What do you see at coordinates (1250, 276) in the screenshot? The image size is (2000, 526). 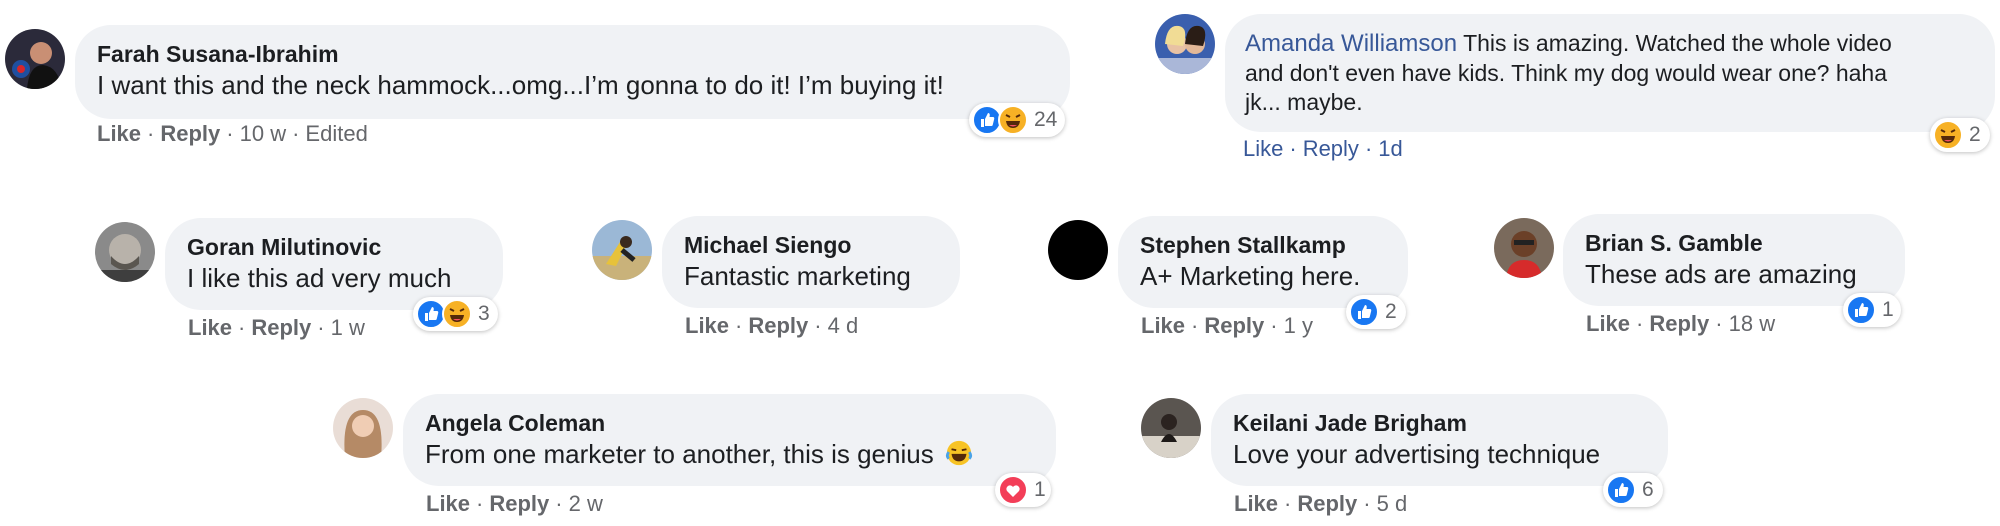 I see `comment-text: A+ Marketing here.` at bounding box center [1250, 276].